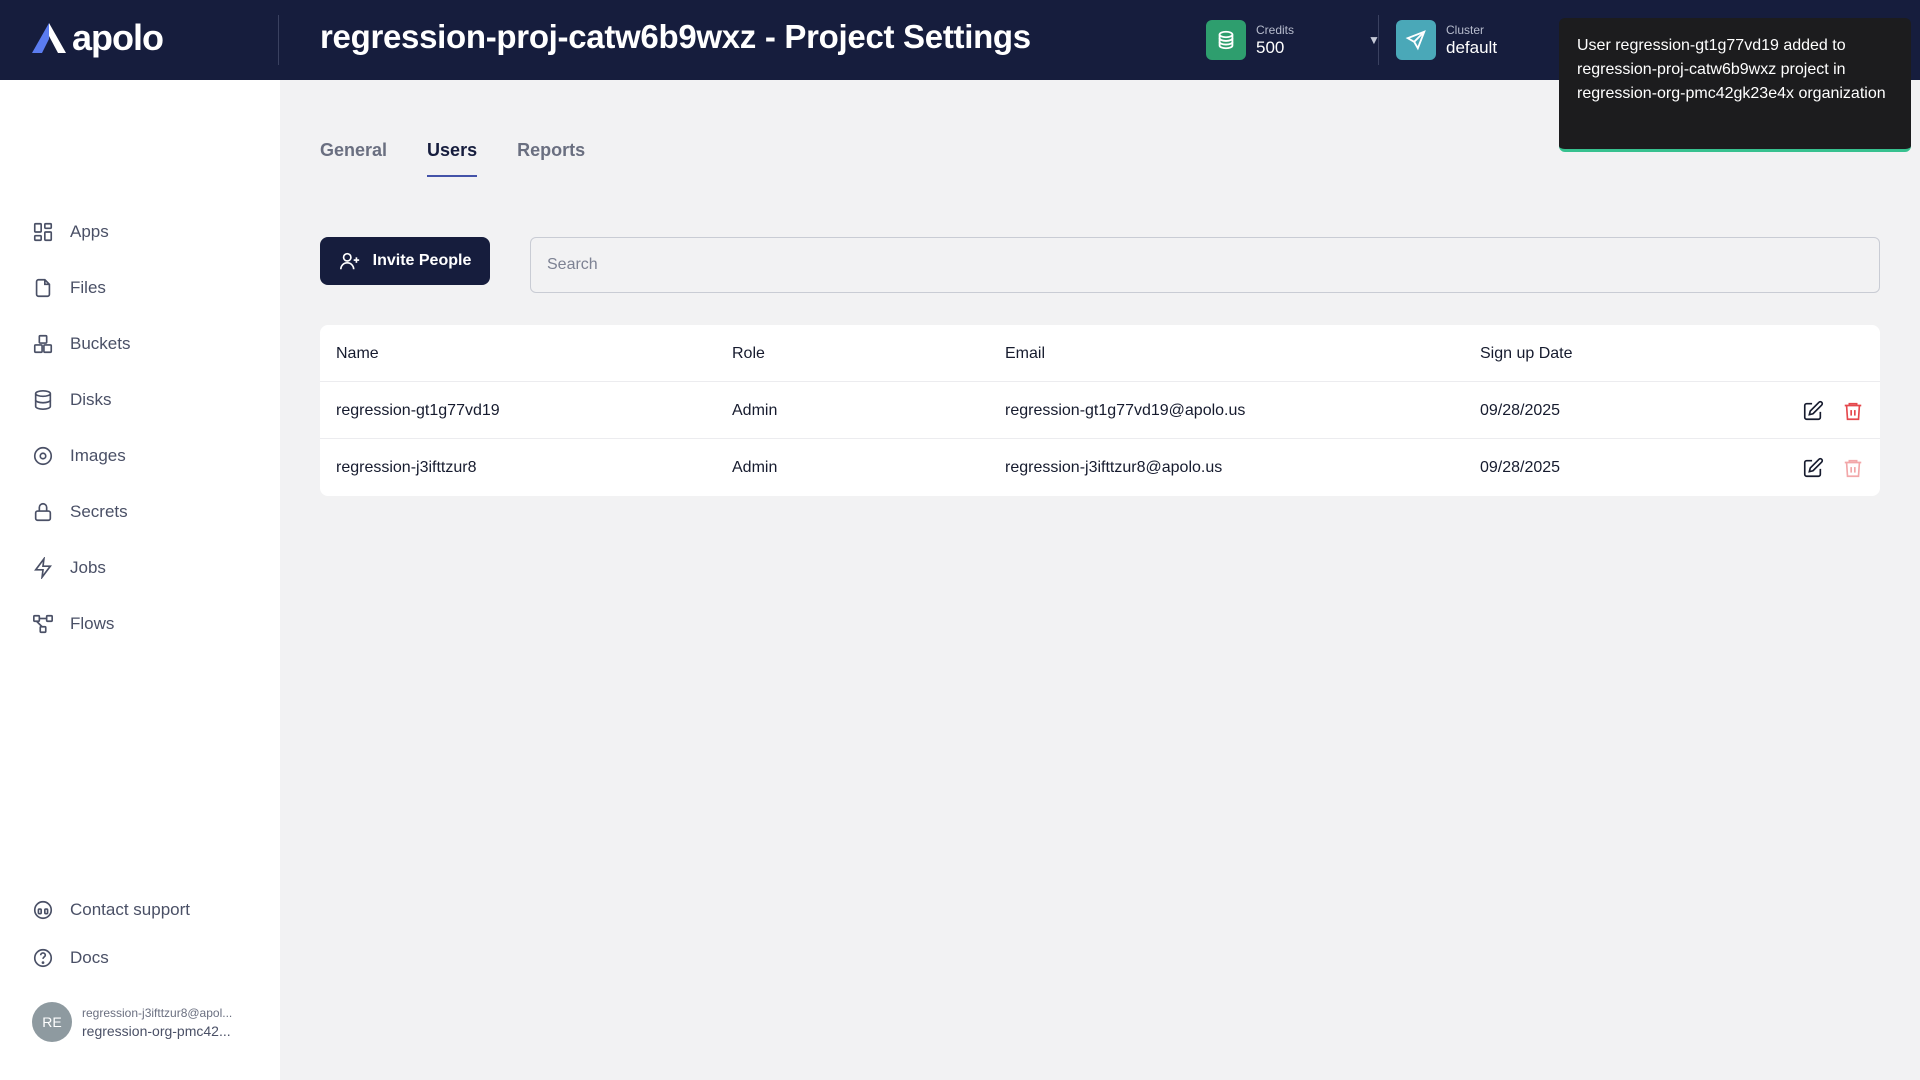  Describe the element at coordinates (43, 910) in the screenshot. I see `headset-icon` at that location.